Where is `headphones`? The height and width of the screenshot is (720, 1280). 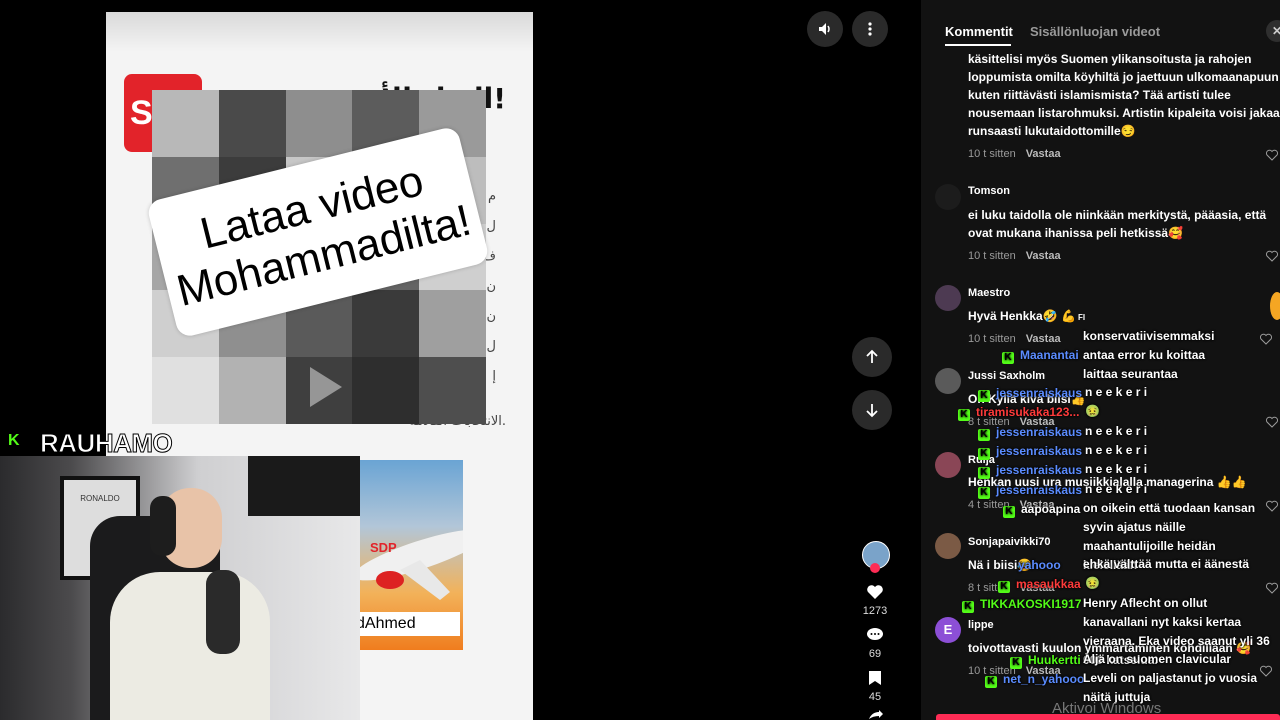
headphones is located at coordinates (163, 526).